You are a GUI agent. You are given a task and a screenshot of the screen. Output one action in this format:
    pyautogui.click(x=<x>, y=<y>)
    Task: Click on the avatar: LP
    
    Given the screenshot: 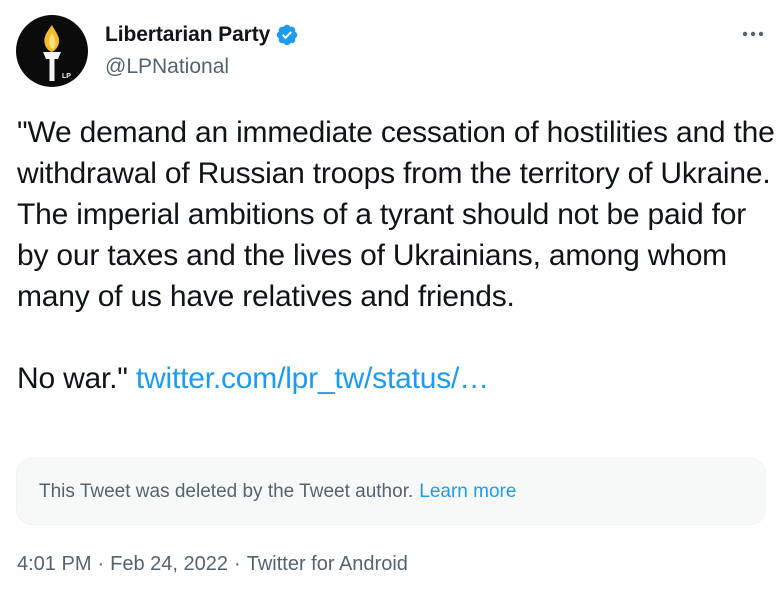 What is the action you would take?
    pyautogui.click(x=52, y=51)
    